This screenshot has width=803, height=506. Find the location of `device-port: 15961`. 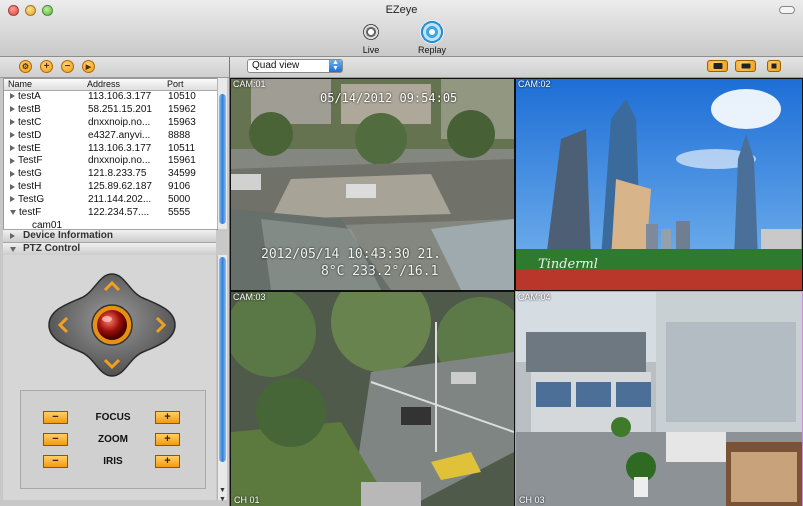

device-port: 15961 is located at coordinates (182, 161).